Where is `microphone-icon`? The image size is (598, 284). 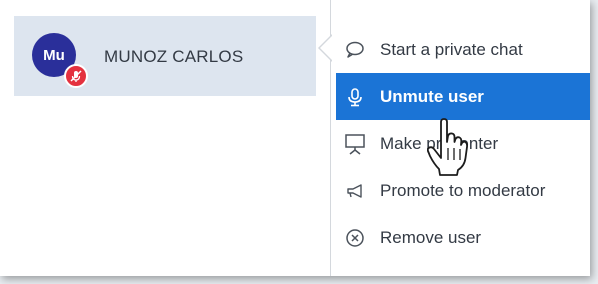 microphone-icon is located at coordinates (355, 97).